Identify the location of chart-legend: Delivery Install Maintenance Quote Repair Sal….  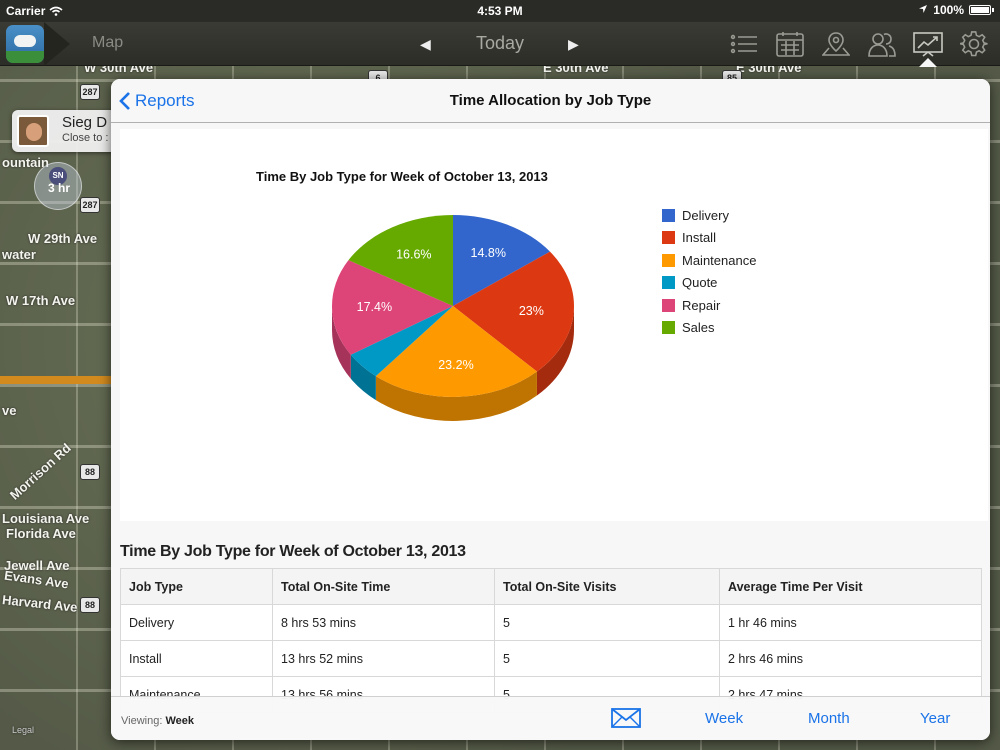
(709, 271).